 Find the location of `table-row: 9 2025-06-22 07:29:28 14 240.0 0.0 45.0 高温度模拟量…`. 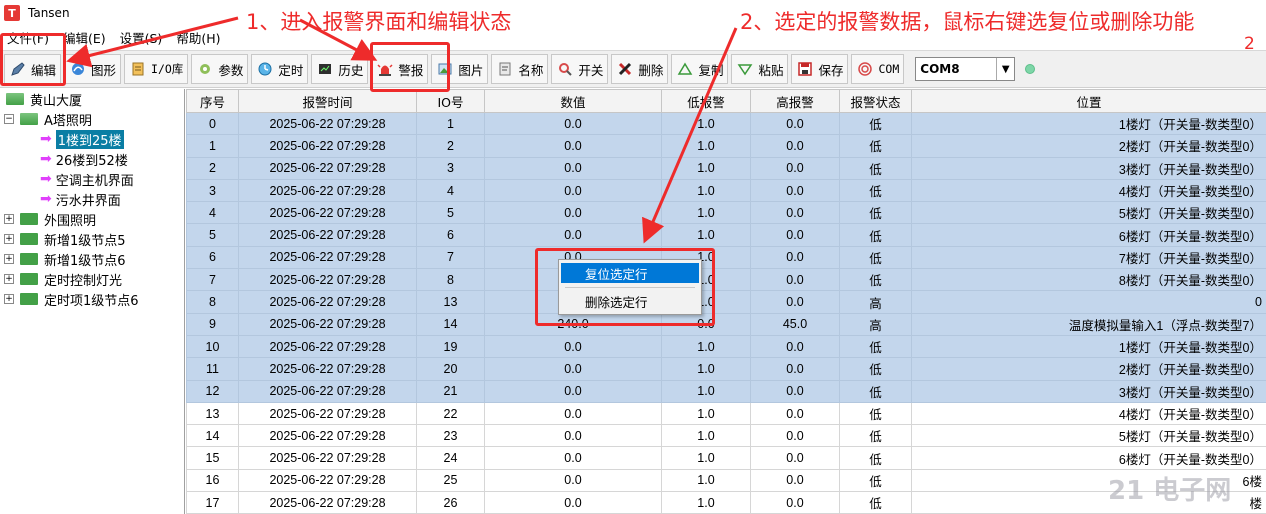

table-row: 9 2025-06-22 07:29:28 14 240.0 0.0 45.0 高温度模拟量… is located at coordinates (726, 324).